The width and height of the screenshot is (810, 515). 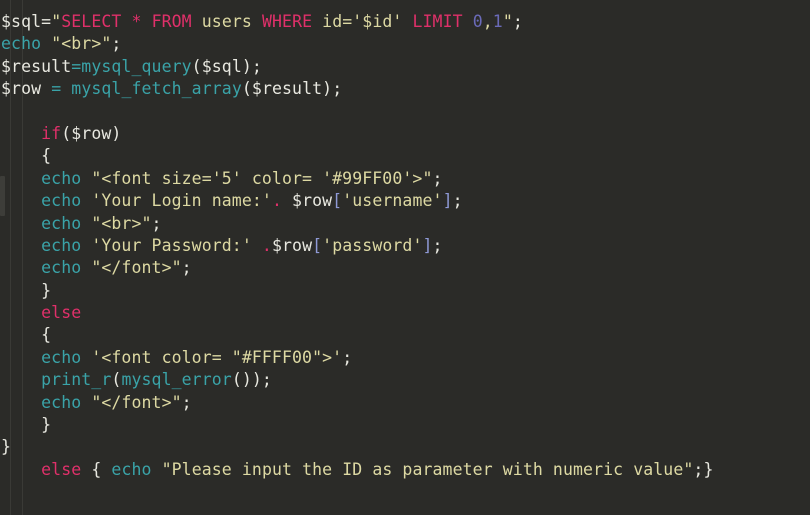 I want to click on code-line: echo "<font size='5' color= '#99FF00'>";, so click(x=242, y=178).